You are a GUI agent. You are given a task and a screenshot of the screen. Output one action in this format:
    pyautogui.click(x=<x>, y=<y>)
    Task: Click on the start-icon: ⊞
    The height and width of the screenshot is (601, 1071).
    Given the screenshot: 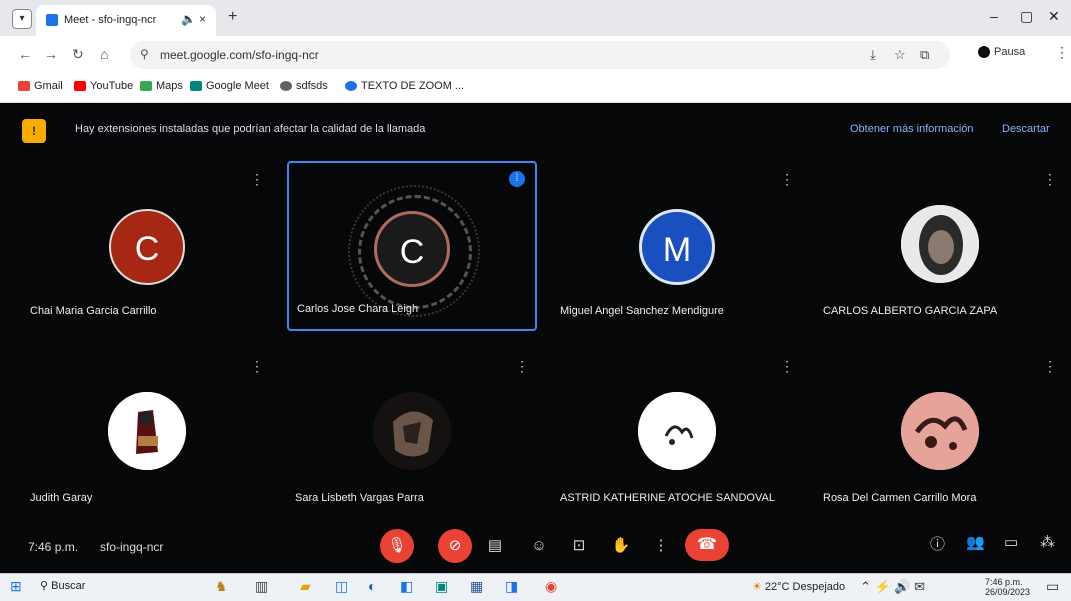 What is the action you would take?
    pyautogui.click(x=16, y=586)
    